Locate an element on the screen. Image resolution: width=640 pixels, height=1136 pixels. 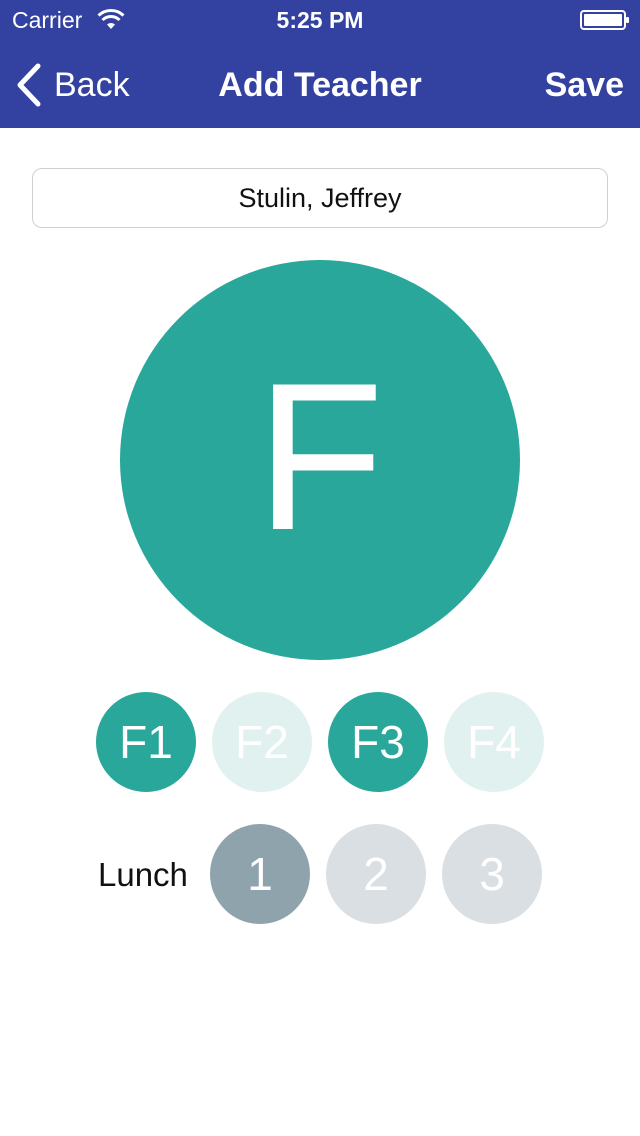
nav-bar: Back Add Teacher Save is located at coordinates (320, 84).